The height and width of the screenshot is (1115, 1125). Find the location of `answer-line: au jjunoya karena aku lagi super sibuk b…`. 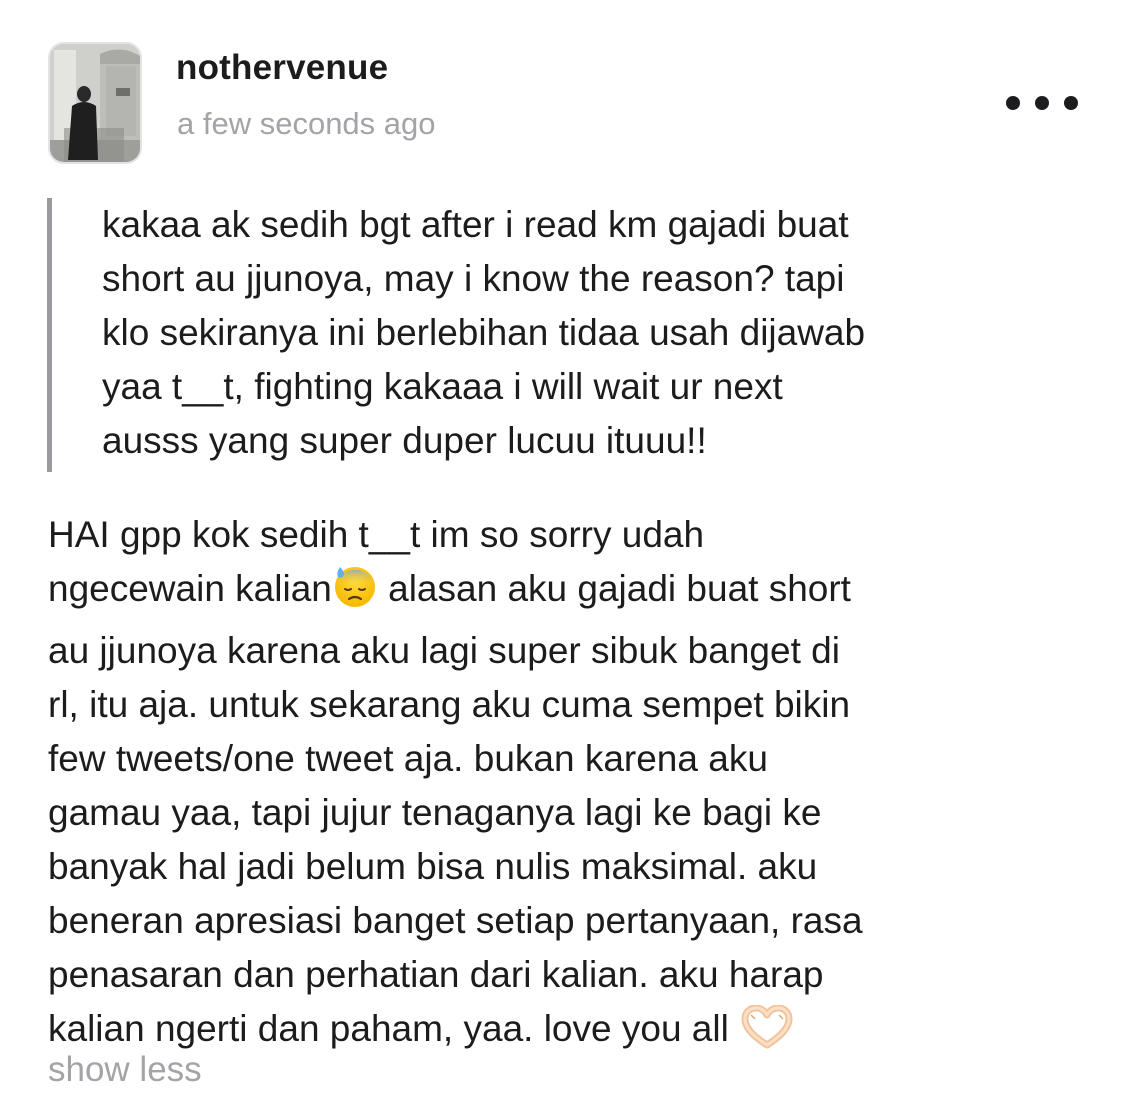

answer-line: au jjunoya karena aku lagi super sibuk b… is located at coordinates (444, 650).